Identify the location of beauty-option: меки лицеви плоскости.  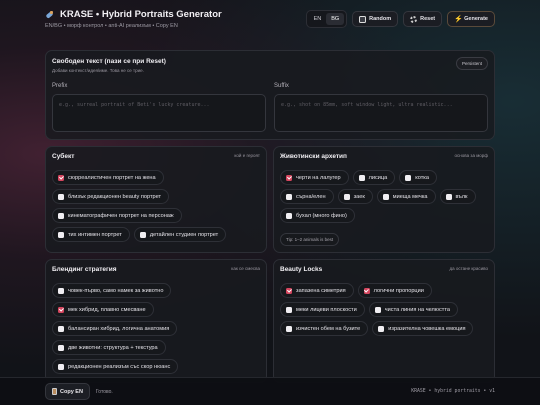
(322, 309).